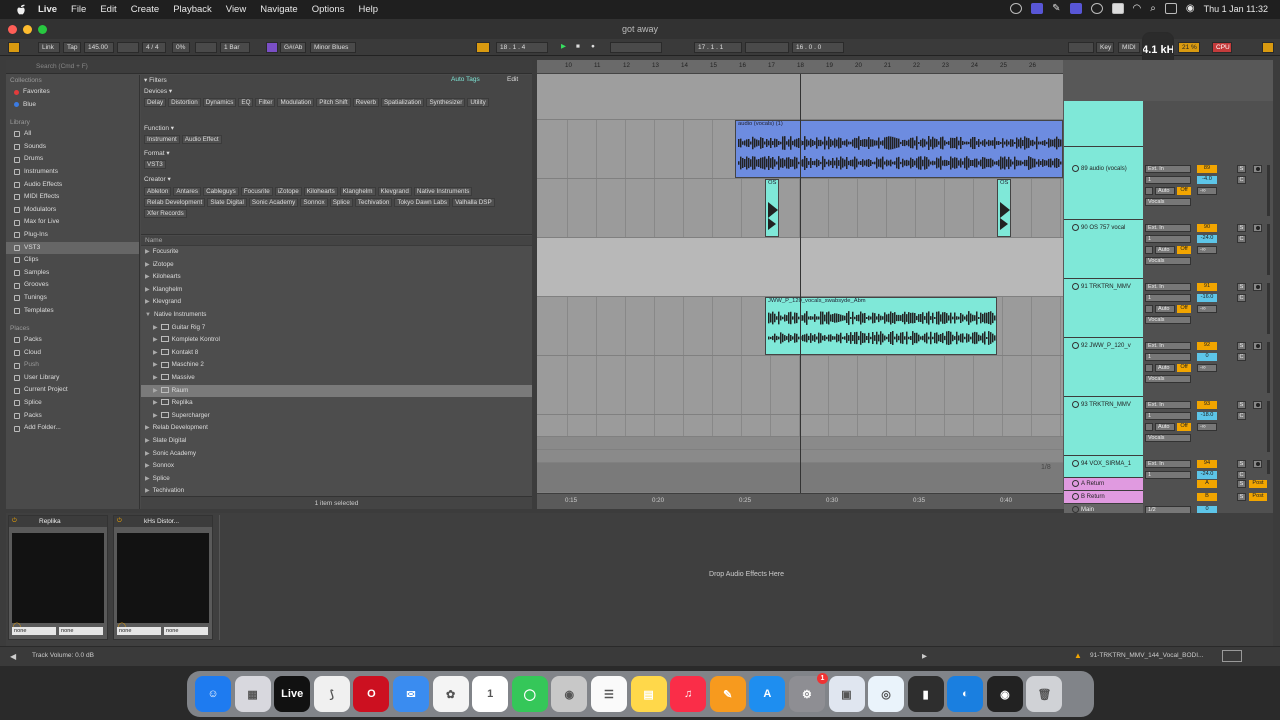  I want to click on input-type-select: Ext. In, so click(1168, 464).